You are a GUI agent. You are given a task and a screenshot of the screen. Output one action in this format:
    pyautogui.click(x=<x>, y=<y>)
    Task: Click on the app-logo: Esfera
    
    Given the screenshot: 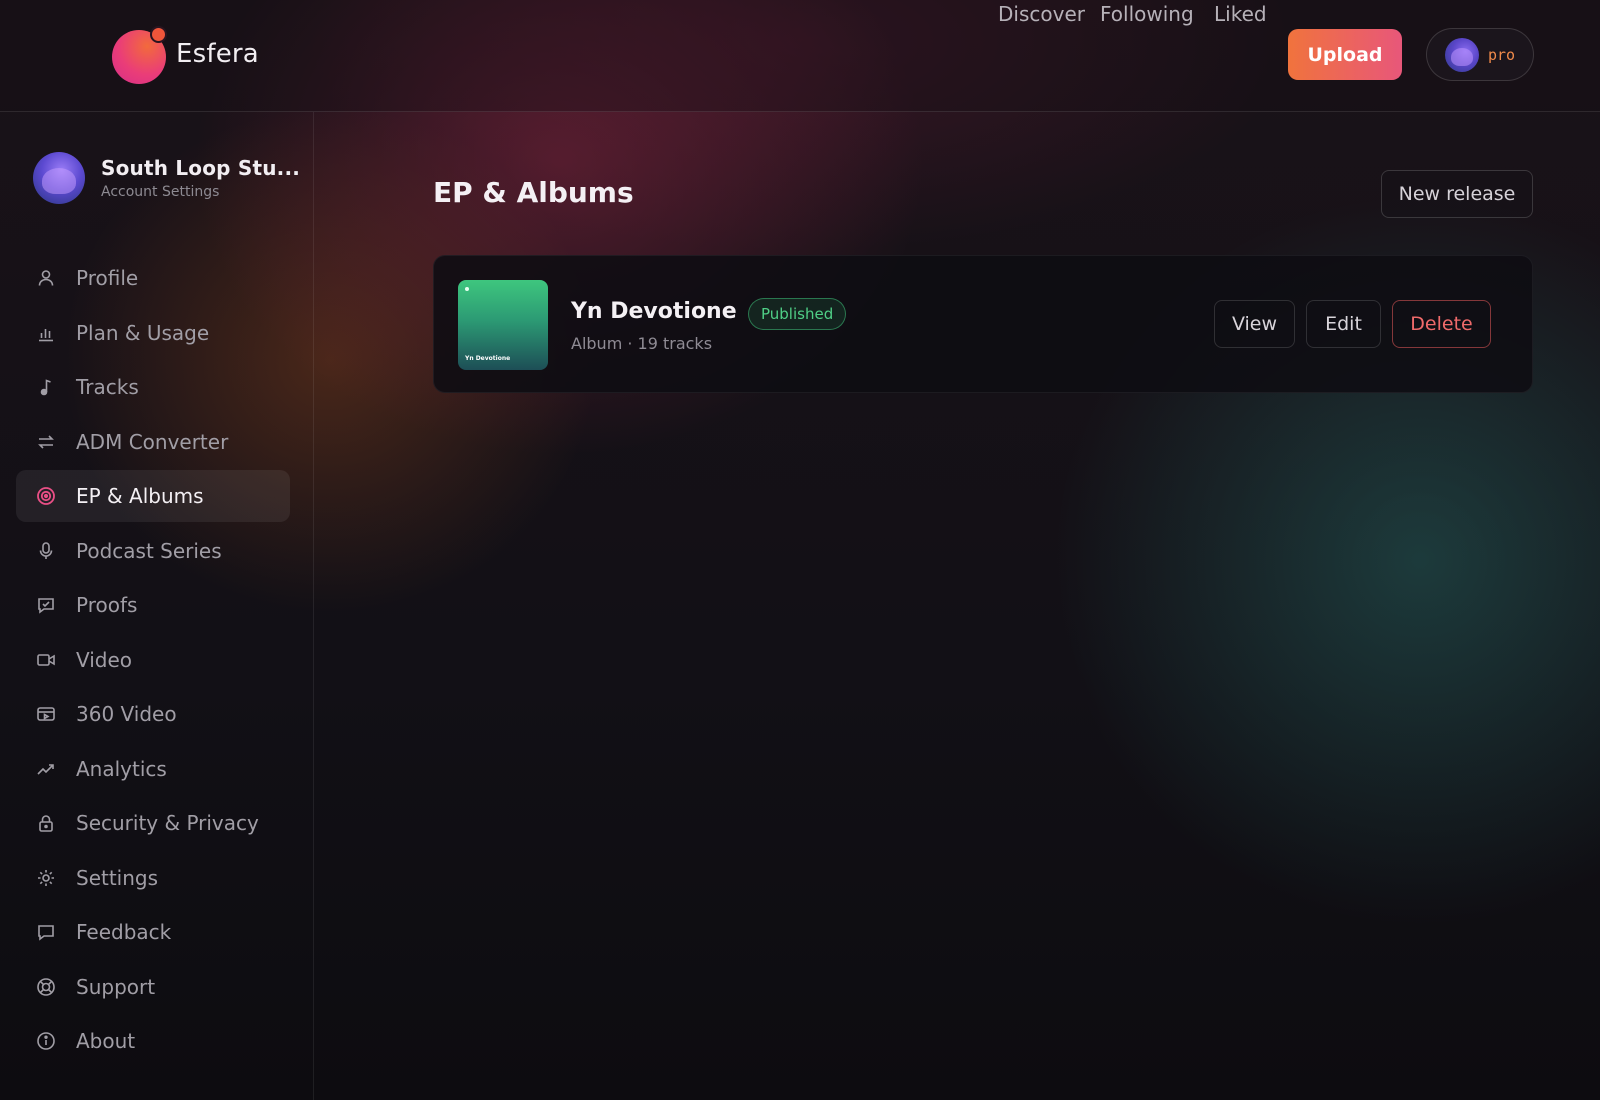 What is the action you would take?
    pyautogui.click(x=185, y=55)
    